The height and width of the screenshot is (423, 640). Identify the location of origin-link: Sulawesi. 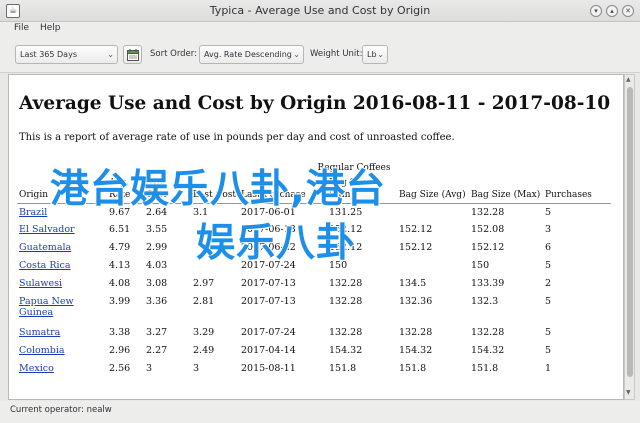
(40, 283).